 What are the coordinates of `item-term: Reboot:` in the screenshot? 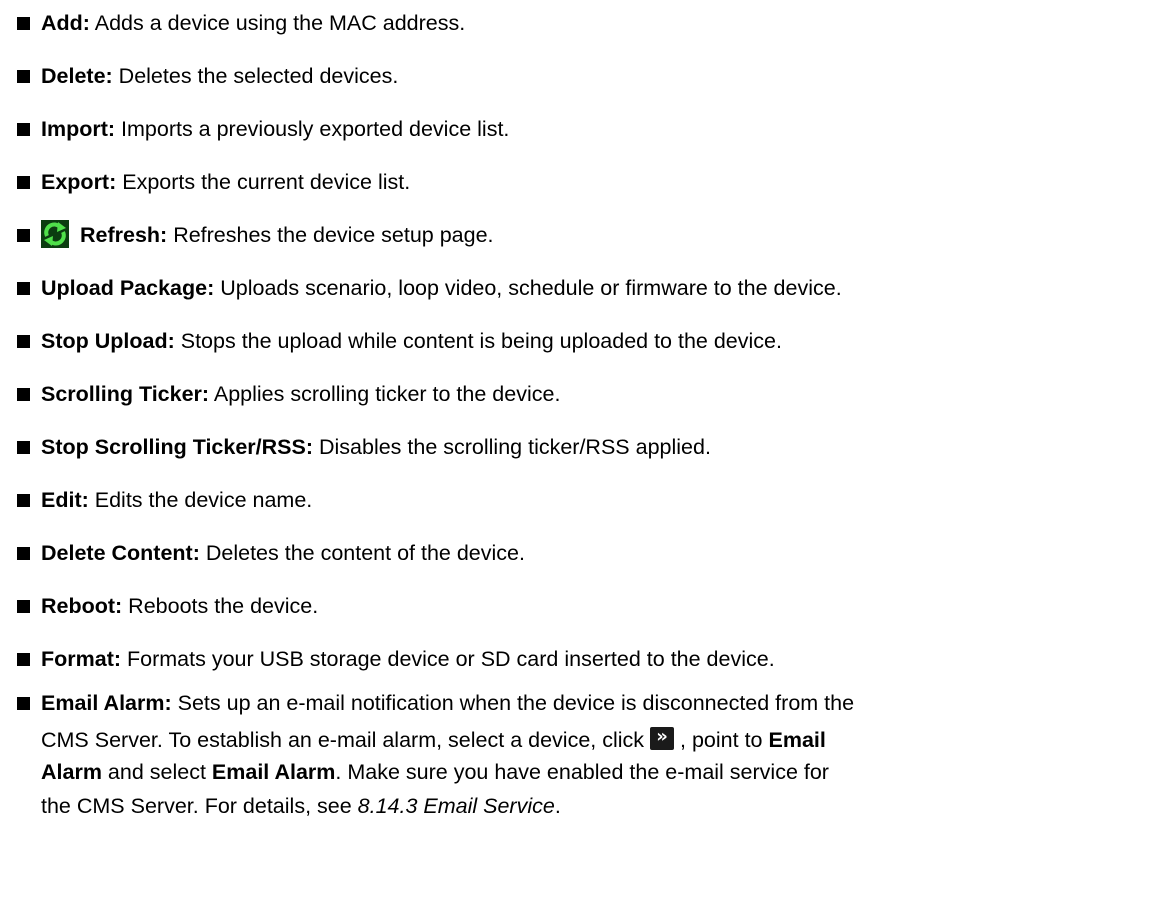 It's located at (82, 606).